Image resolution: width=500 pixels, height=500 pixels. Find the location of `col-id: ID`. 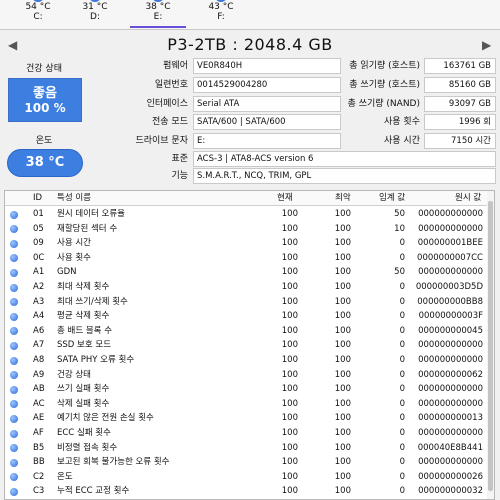

col-id: ID is located at coordinates (37, 198).